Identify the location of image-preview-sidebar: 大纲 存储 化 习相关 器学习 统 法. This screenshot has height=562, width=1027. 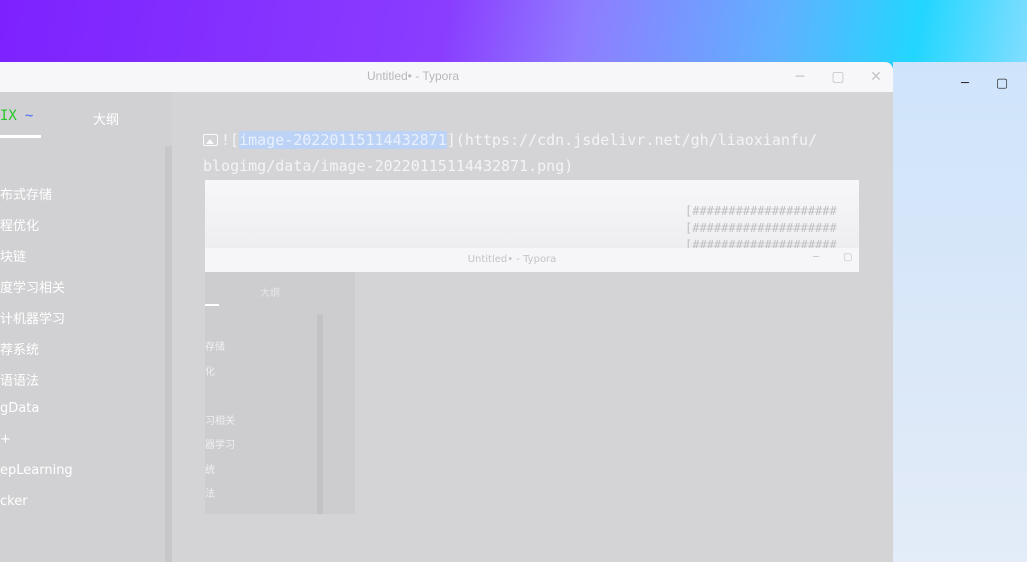
(280, 393).